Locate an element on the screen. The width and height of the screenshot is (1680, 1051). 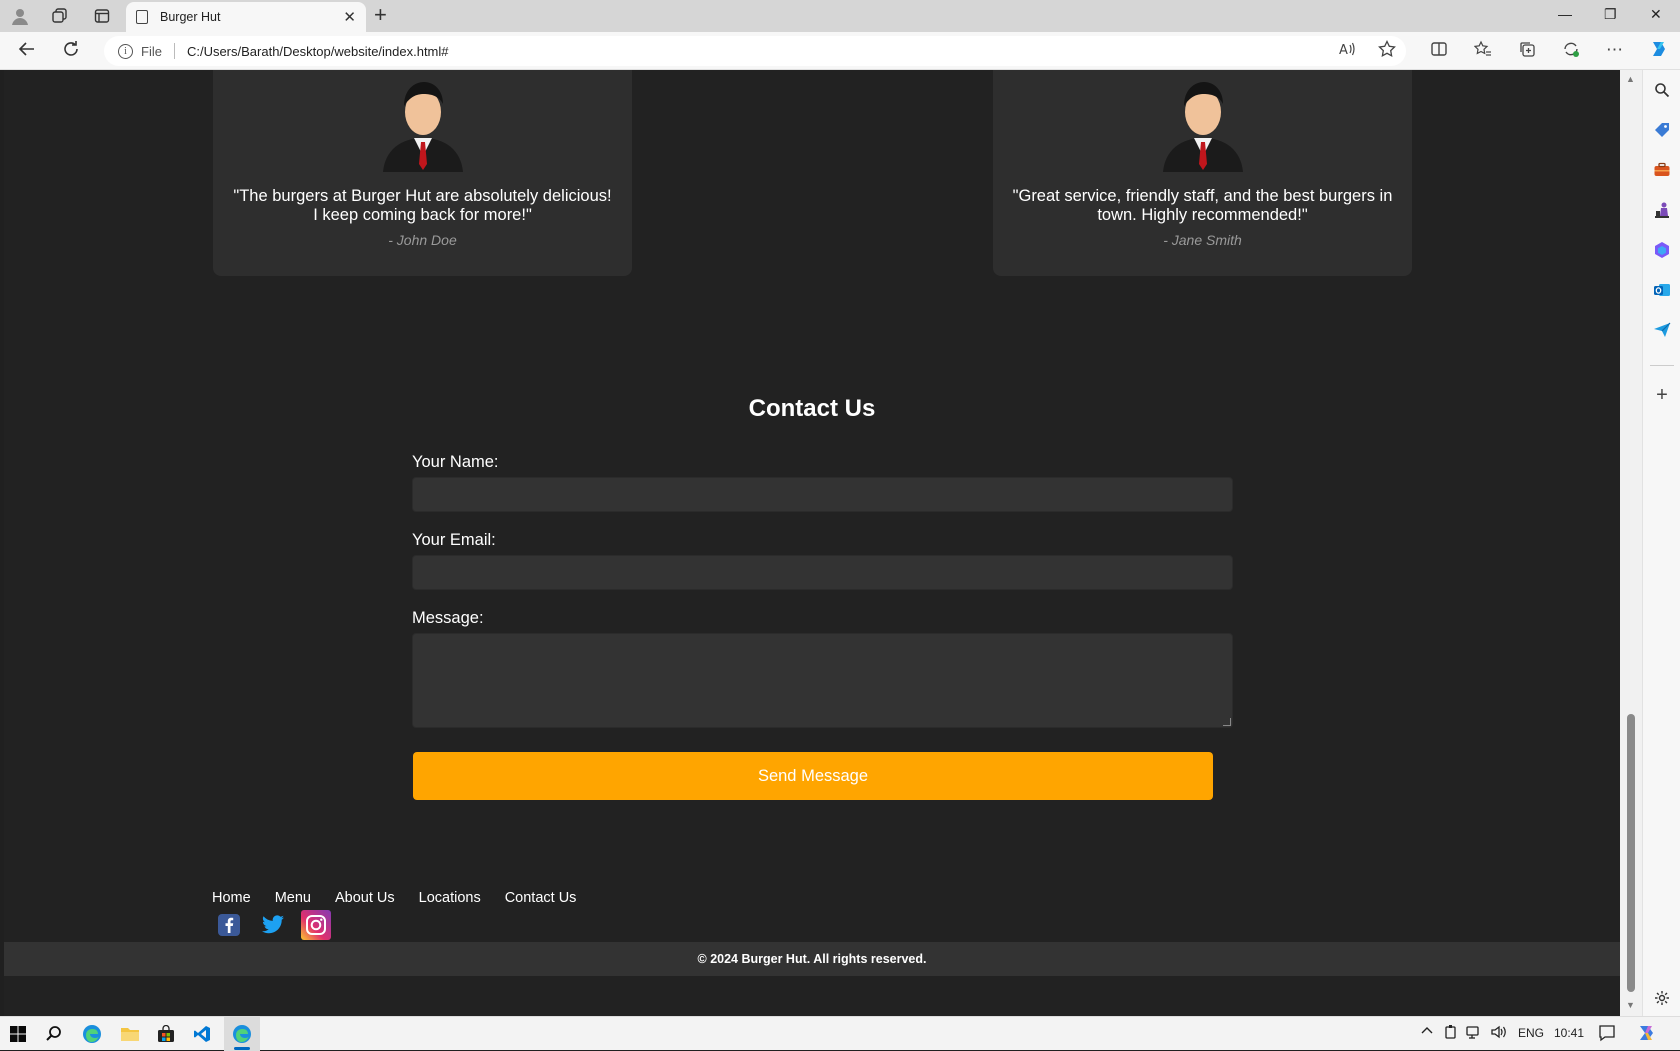
edge-browser-icon is located at coordinates (92, 1034).